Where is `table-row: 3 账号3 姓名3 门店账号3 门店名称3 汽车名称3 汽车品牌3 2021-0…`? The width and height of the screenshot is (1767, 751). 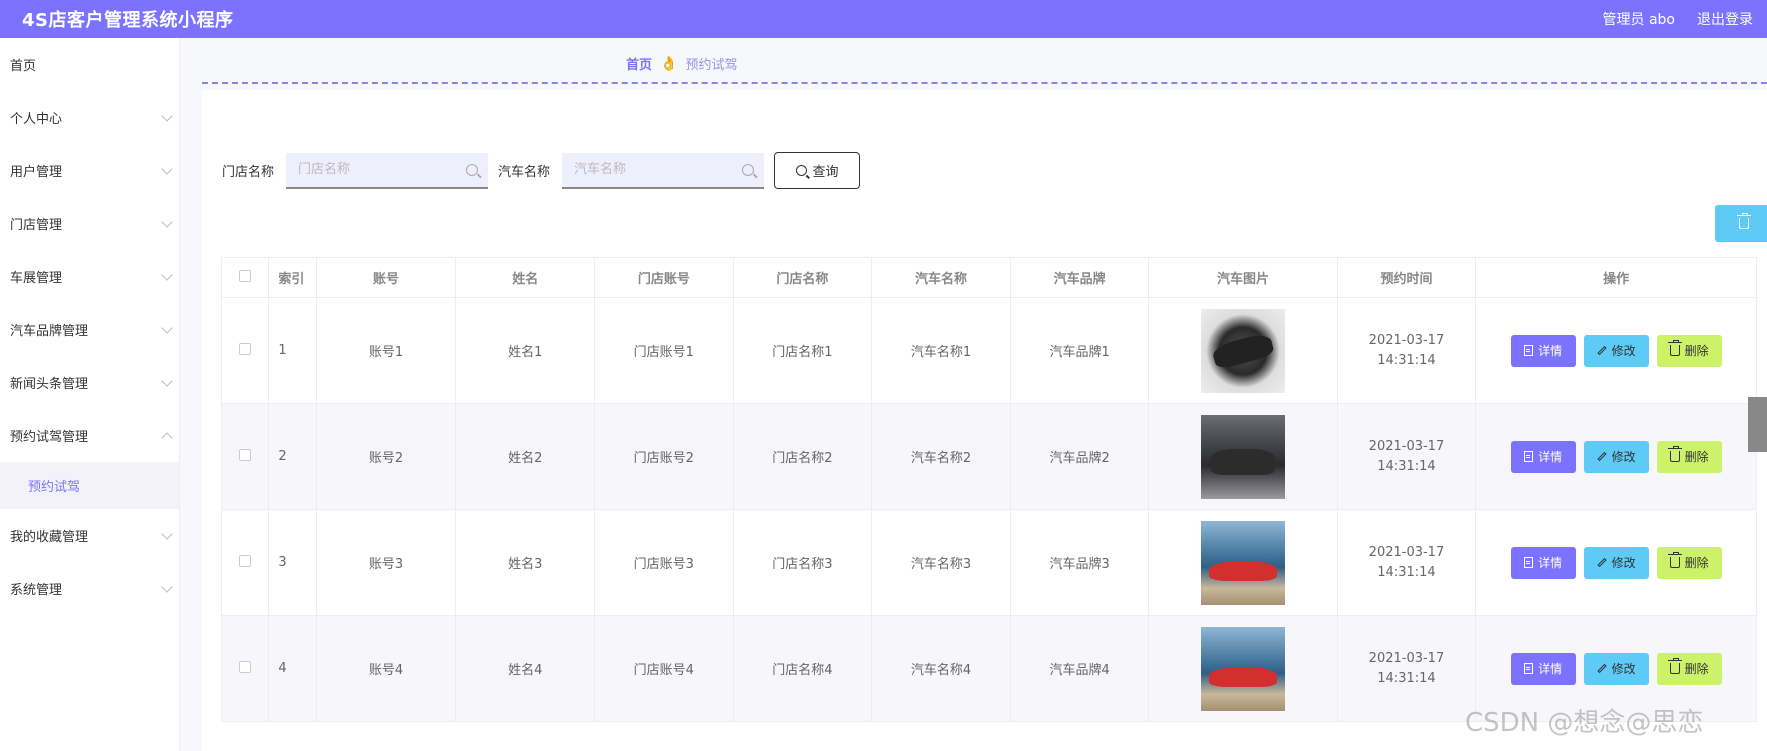 table-row: 3 账号3 姓名3 门店账号3 门店名称3 汽车名称3 汽车品牌3 2021-0… is located at coordinates (988, 562).